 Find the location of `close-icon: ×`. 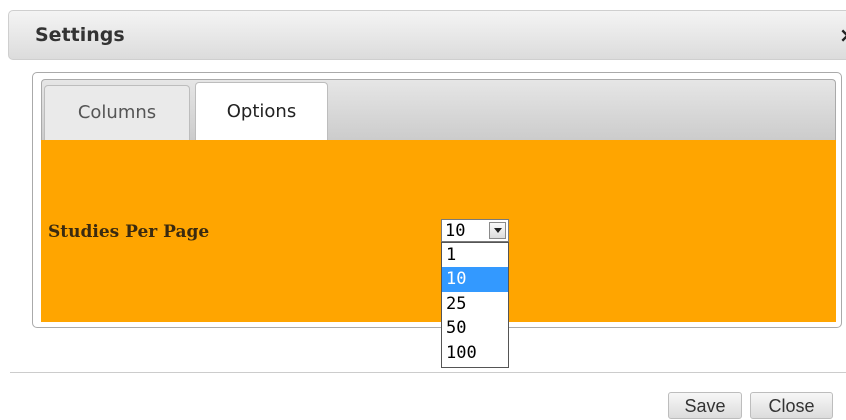

close-icon: × is located at coordinates (842, 34).